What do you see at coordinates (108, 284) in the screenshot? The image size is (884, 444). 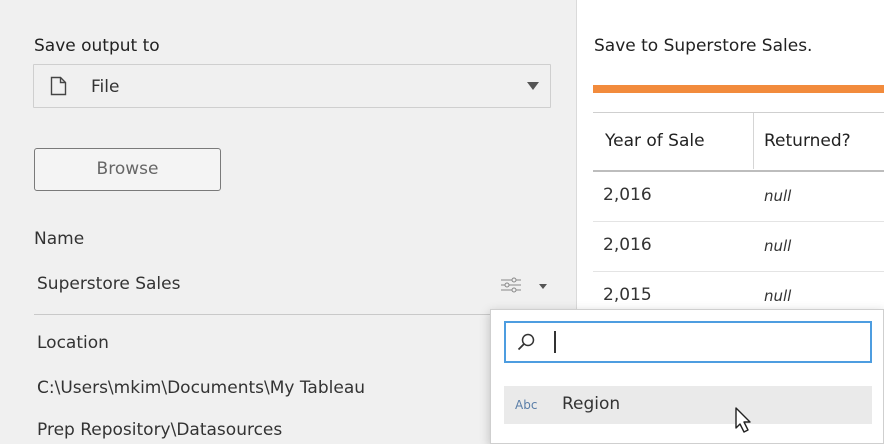 I see `name-input: Superstore Sales` at bounding box center [108, 284].